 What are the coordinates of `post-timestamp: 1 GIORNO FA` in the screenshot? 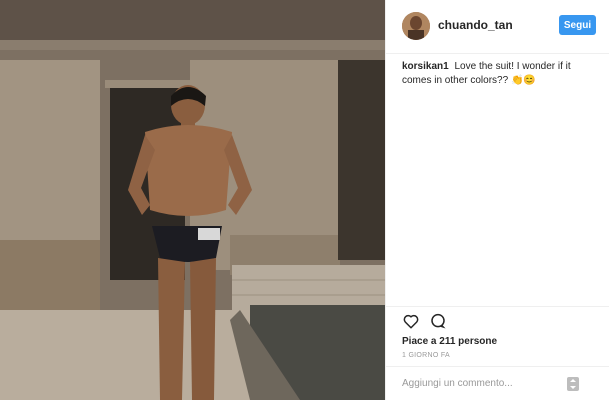 It's located at (426, 355).